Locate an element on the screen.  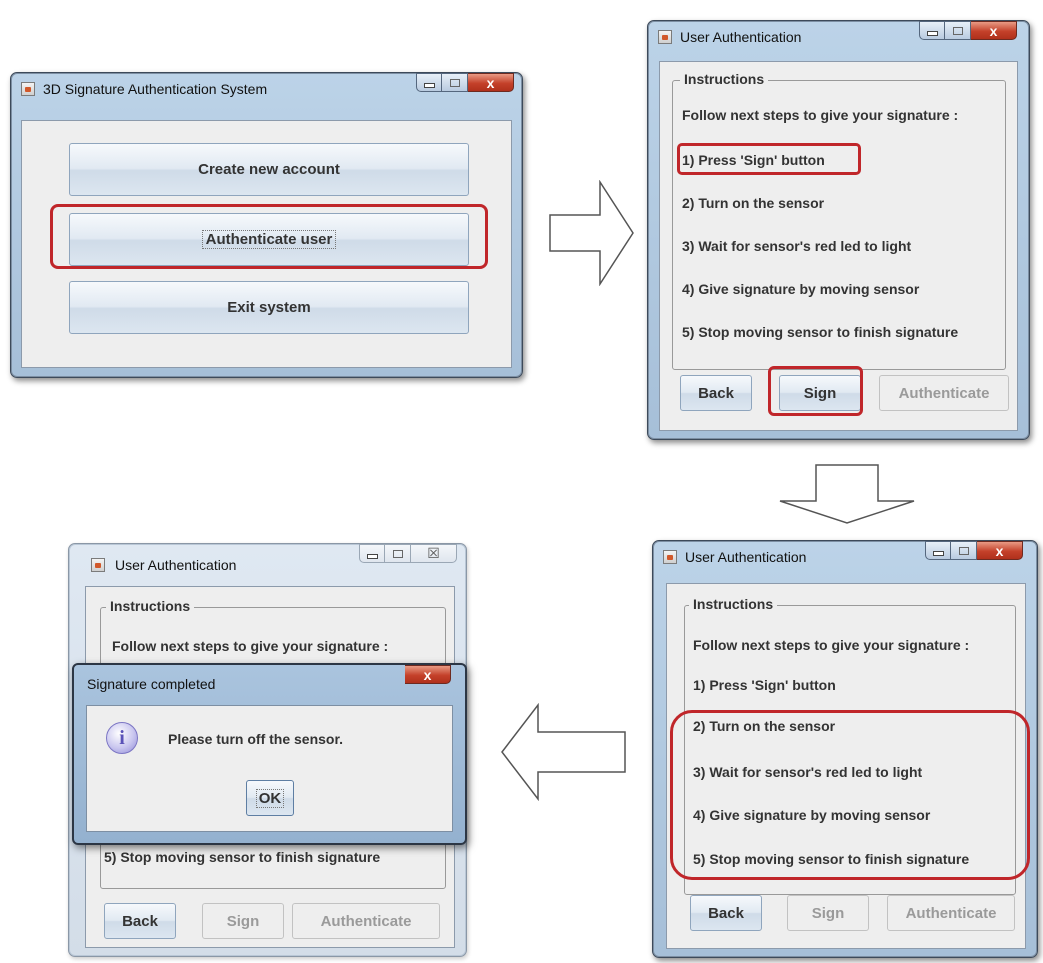
create-account-button: Create new account is located at coordinates (269, 169).